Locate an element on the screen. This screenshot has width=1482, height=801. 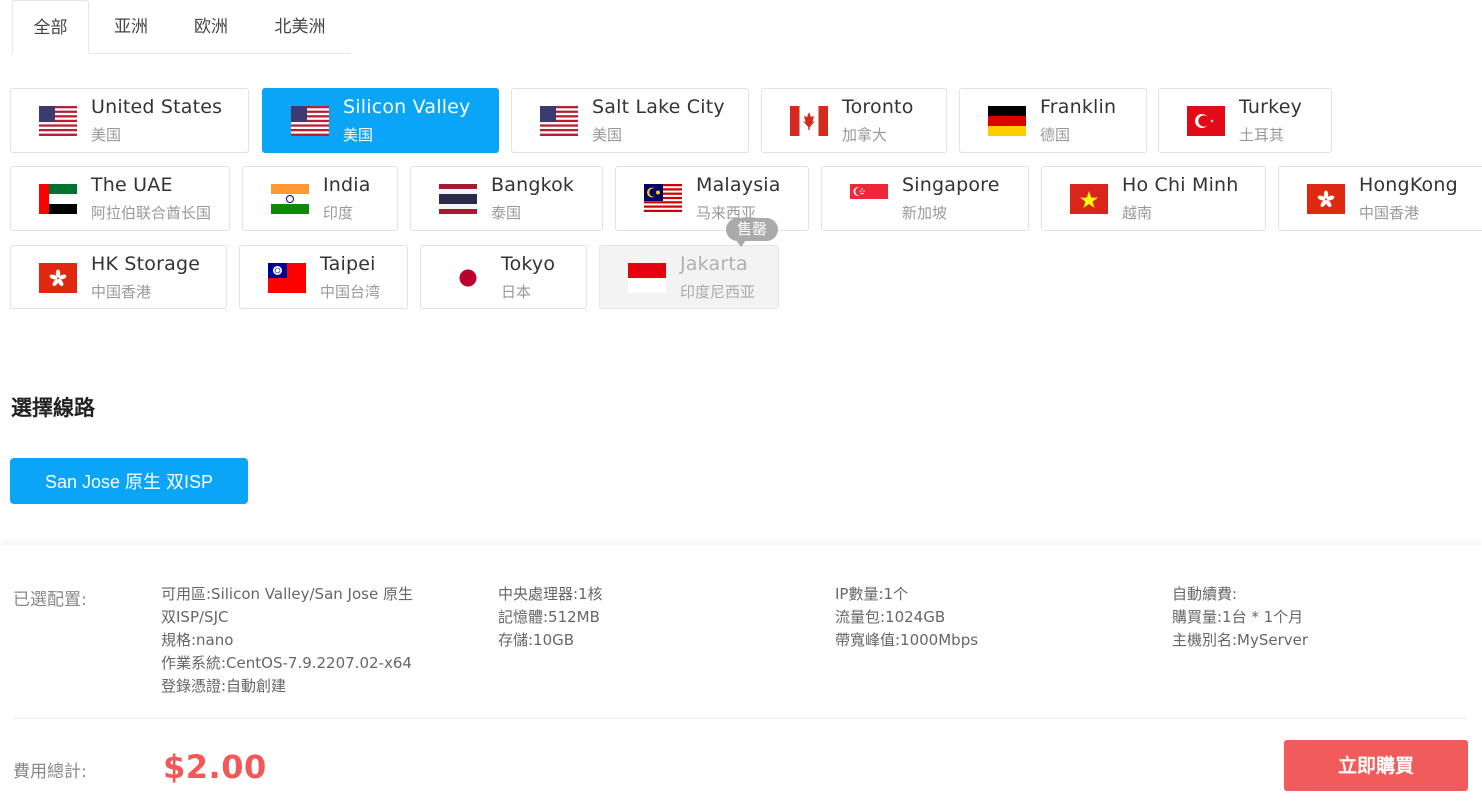
config-memory: 記憶體:512MB is located at coordinates (549, 617).